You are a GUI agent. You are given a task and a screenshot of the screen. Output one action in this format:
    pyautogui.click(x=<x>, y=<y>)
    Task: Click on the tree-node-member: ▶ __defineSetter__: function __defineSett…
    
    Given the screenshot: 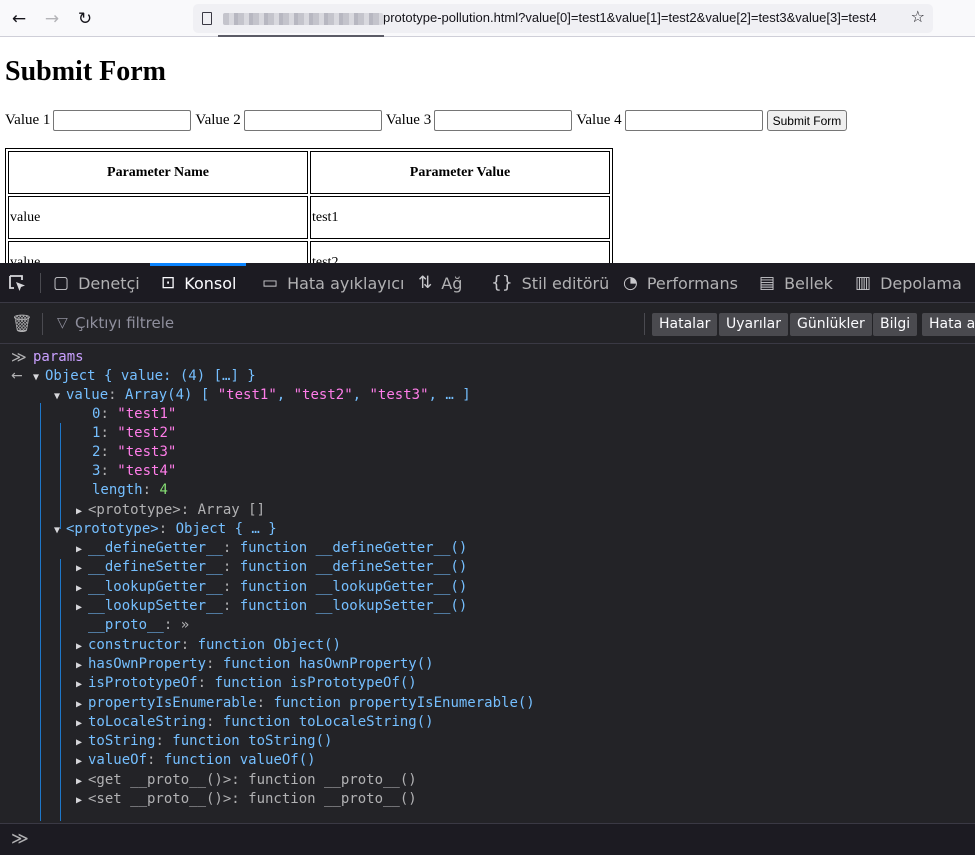 What is the action you would take?
    pyautogui.click(x=271, y=567)
    